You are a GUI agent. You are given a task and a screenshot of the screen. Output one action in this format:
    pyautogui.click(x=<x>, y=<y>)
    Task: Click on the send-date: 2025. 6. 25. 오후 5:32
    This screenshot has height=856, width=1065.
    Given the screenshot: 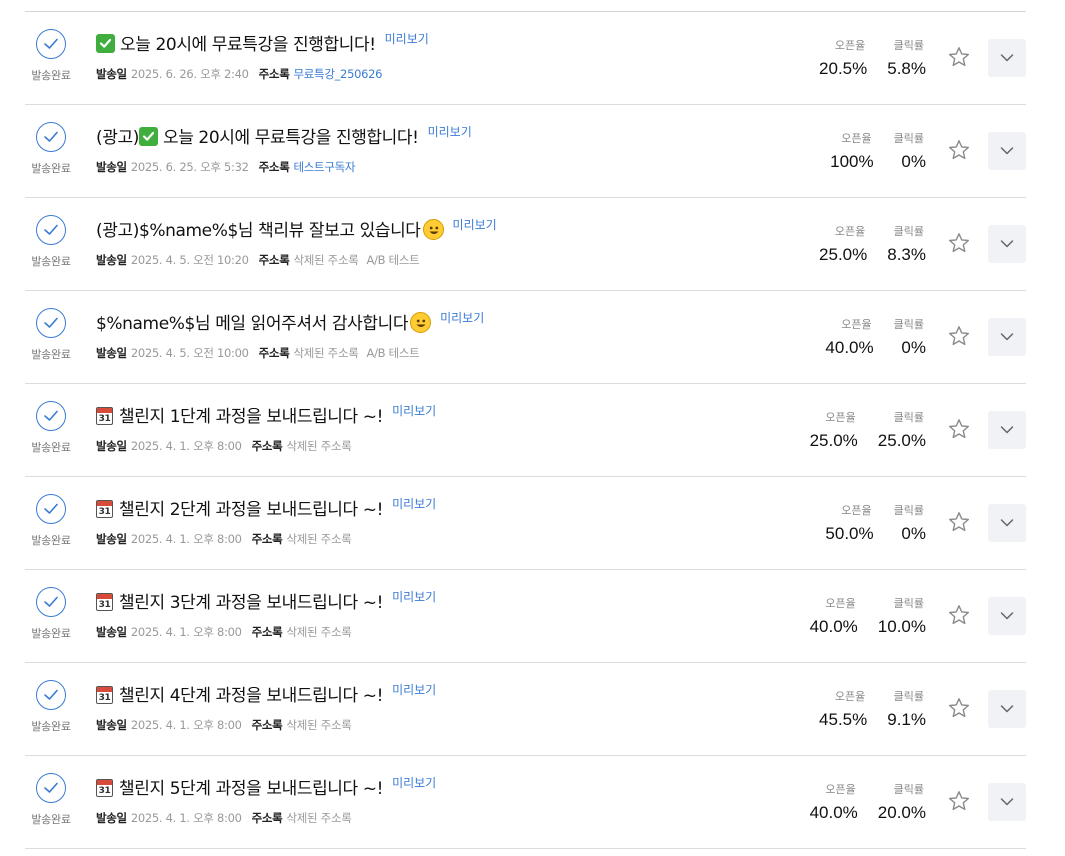 What is the action you would take?
    pyautogui.click(x=189, y=167)
    